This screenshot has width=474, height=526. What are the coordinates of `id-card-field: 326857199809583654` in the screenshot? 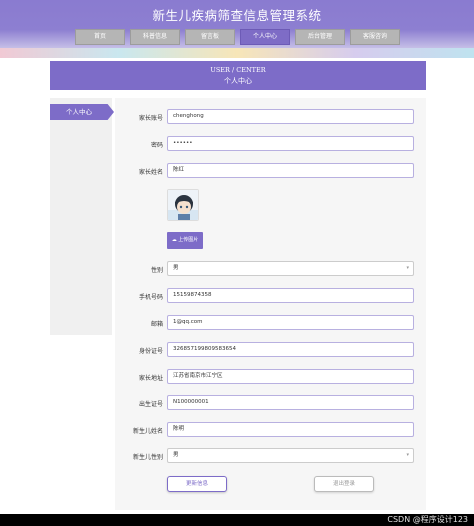 It's located at (290, 349).